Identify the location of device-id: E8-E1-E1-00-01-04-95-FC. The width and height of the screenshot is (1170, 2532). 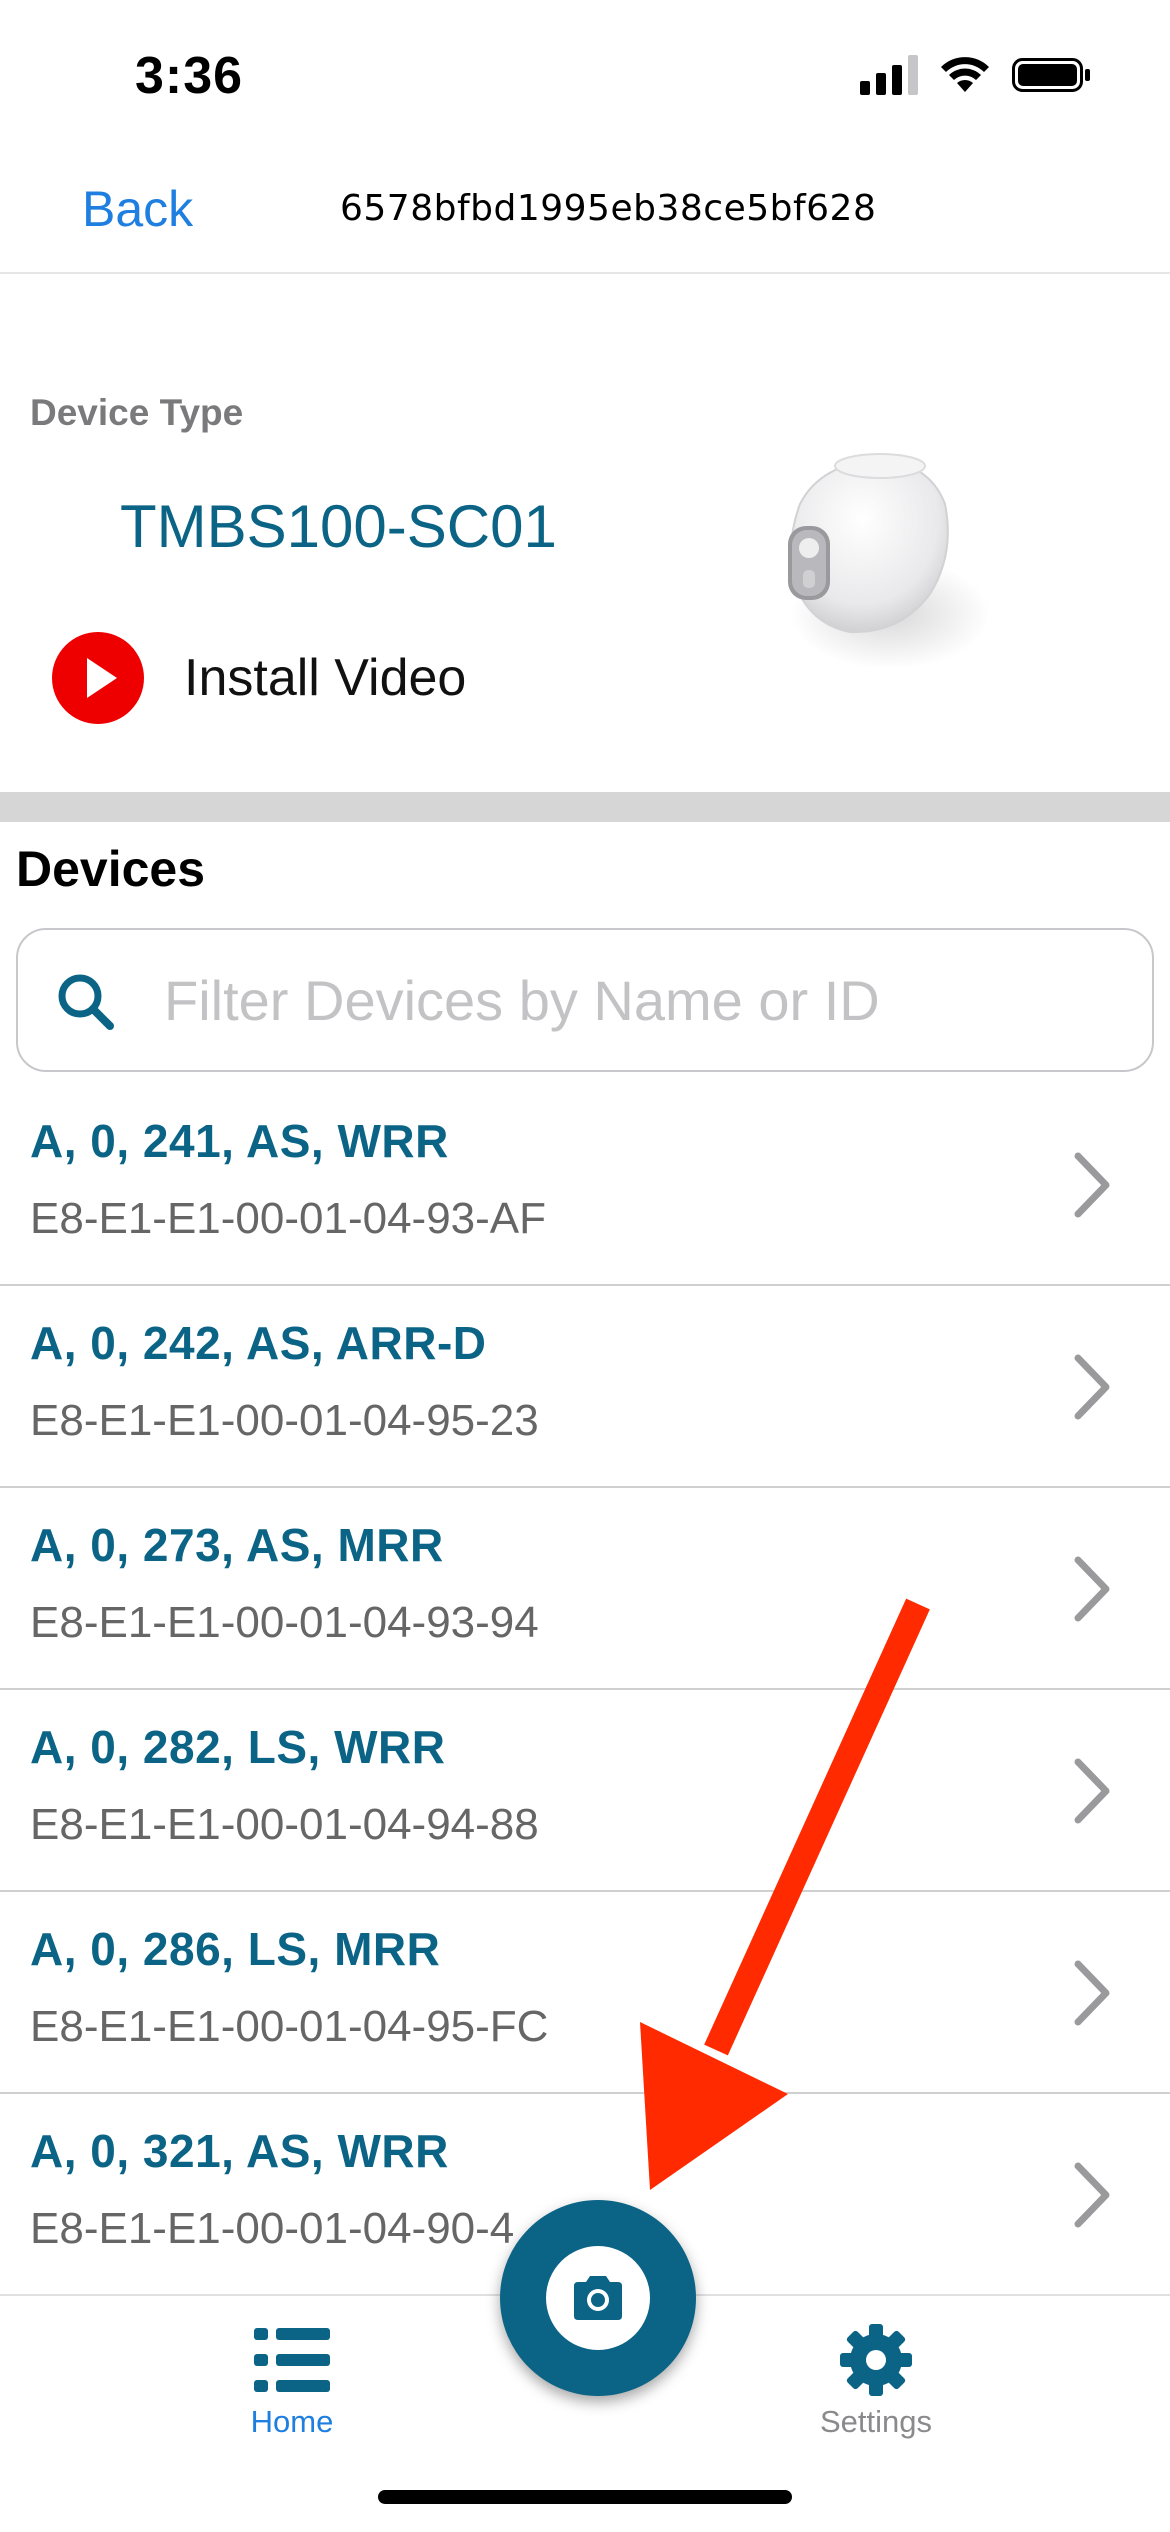
(289, 2026).